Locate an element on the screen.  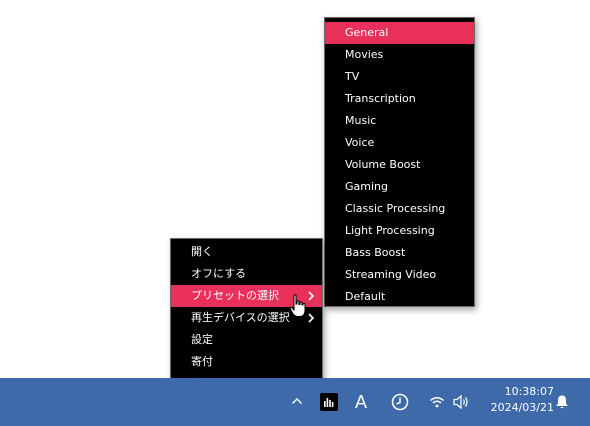
menu-item-label: 開く is located at coordinates (202, 251).